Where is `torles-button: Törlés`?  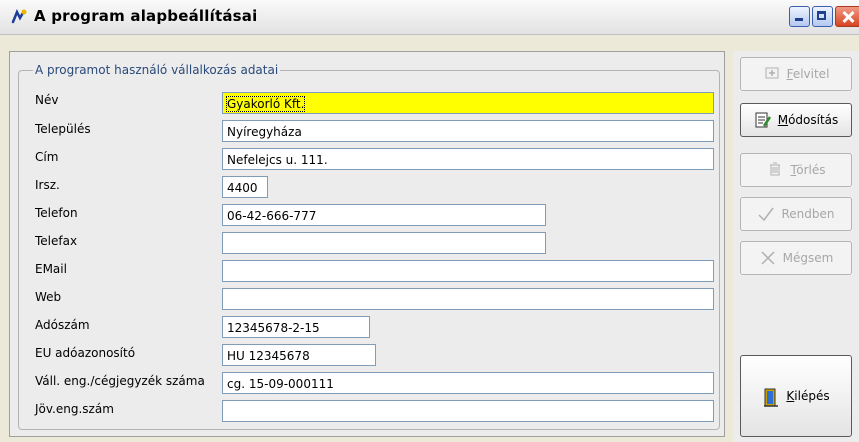 torles-button: Törlés is located at coordinates (796, 170).